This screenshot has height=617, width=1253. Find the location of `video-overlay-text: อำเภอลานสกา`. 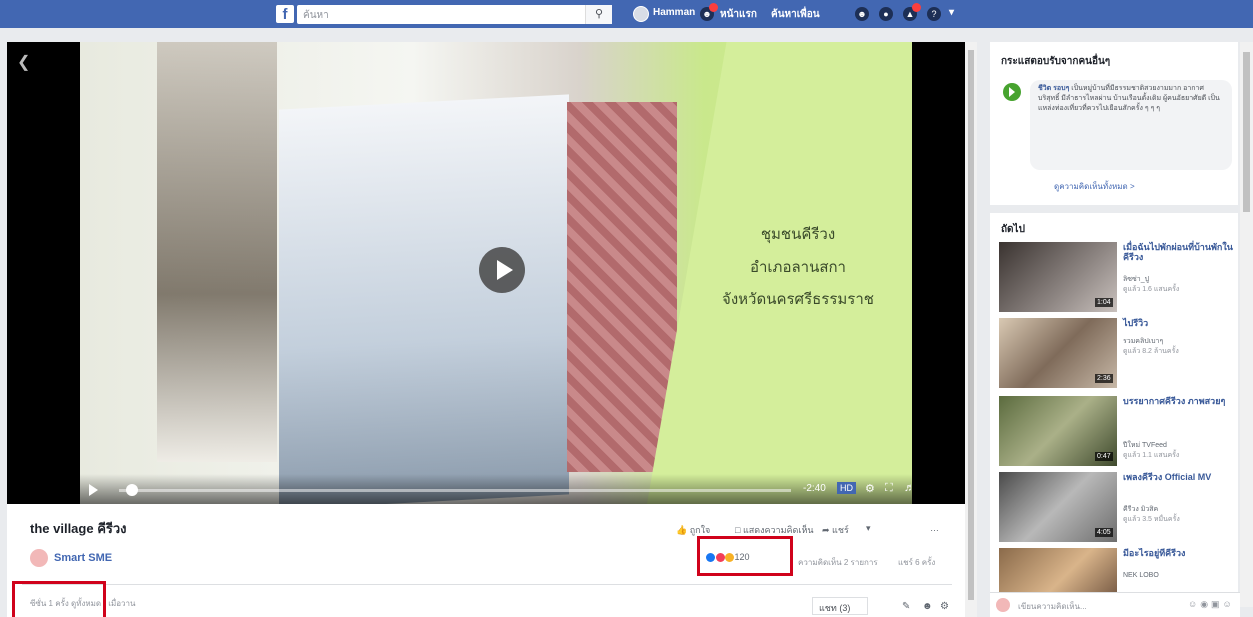

video-overlay-text: อำเภอลานสกา is located at coordinates (798, 267).